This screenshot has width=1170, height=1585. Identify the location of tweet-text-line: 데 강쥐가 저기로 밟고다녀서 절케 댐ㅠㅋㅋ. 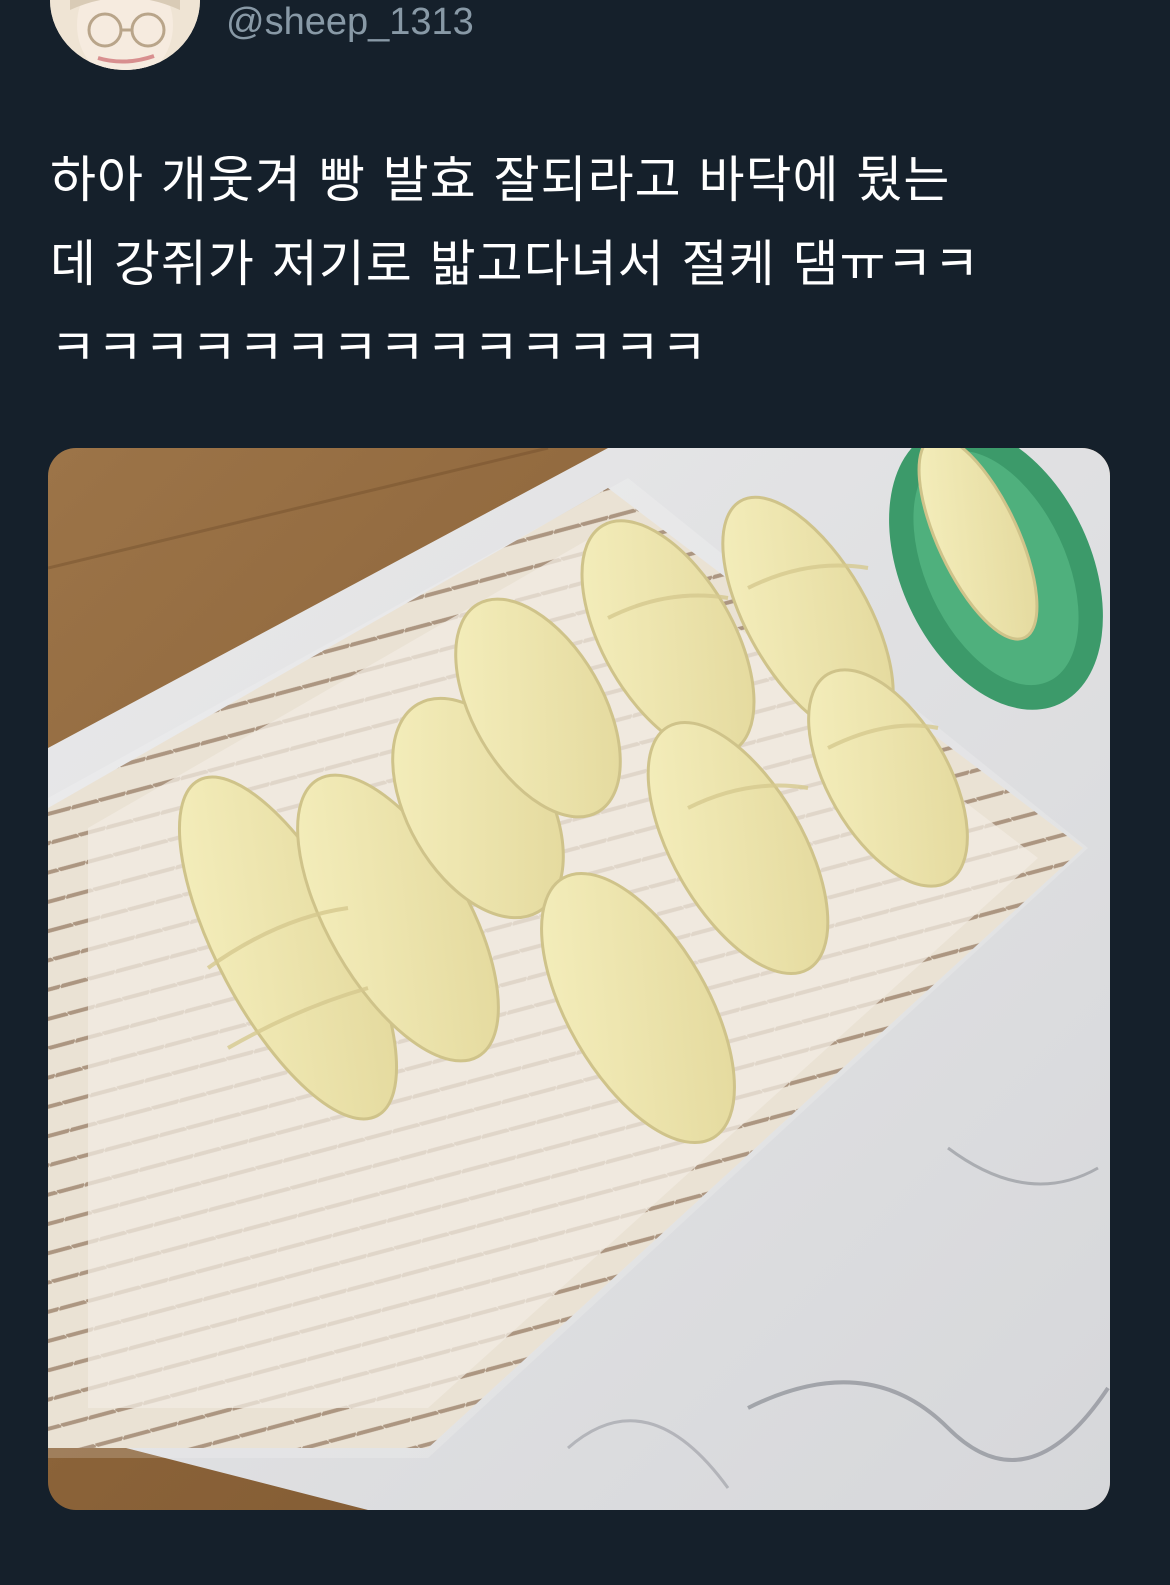
(515, 264).